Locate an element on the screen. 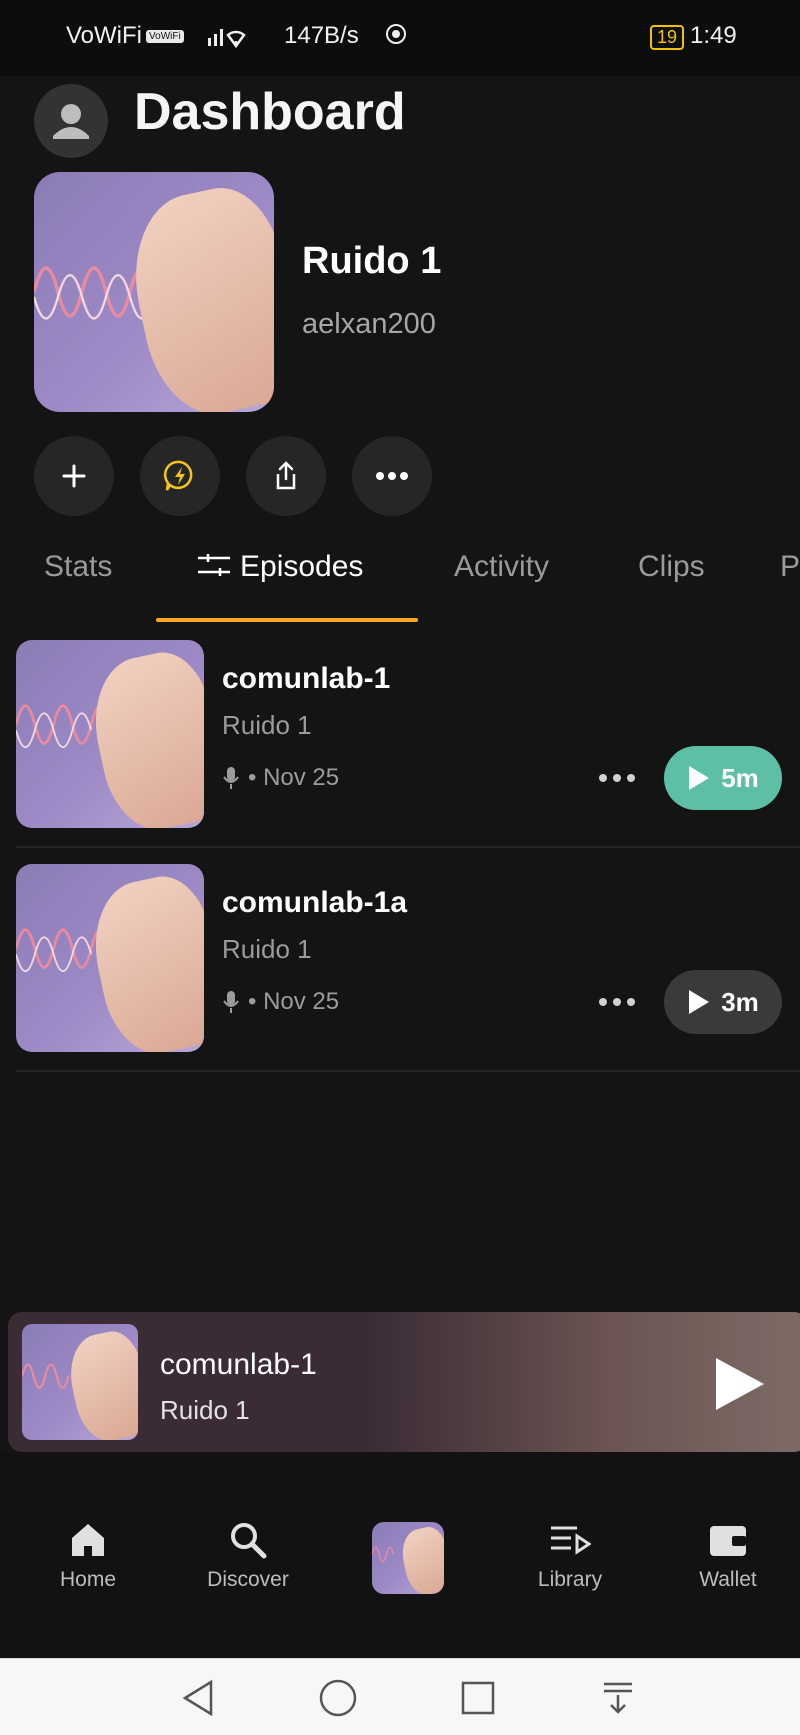  system-recents-button is located at coordinates (478, 1698).